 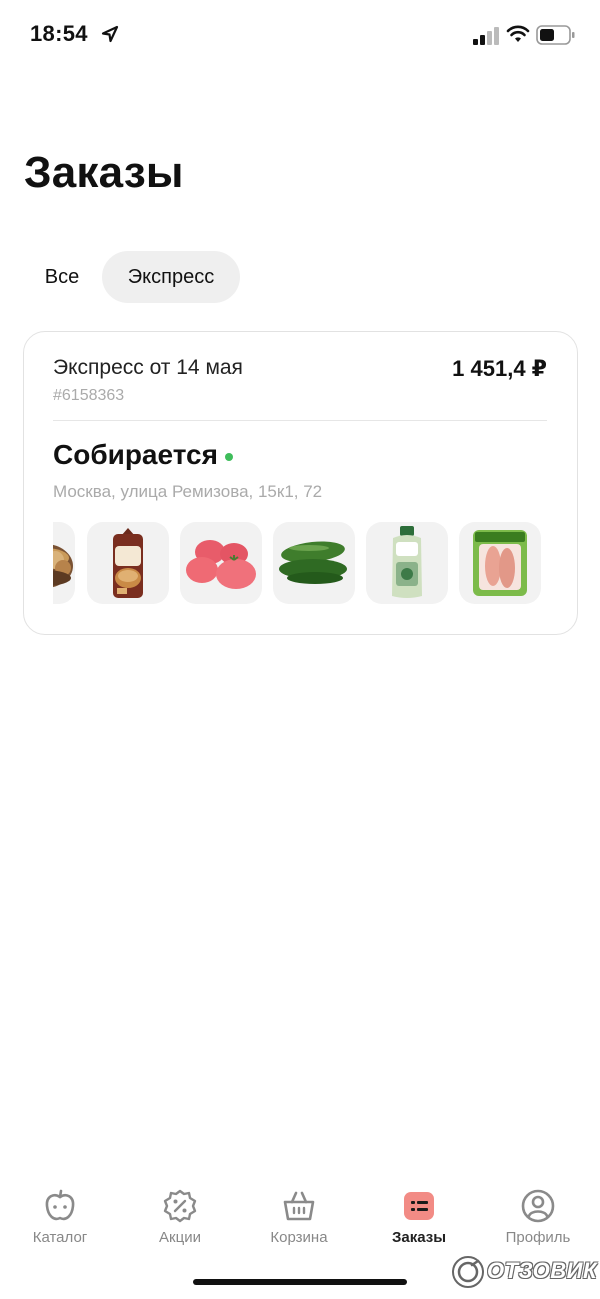 What do you see at coordinates (221, 563) in the screenshot?
I see `tomatoes-icon` at bounding box center [221, 563].